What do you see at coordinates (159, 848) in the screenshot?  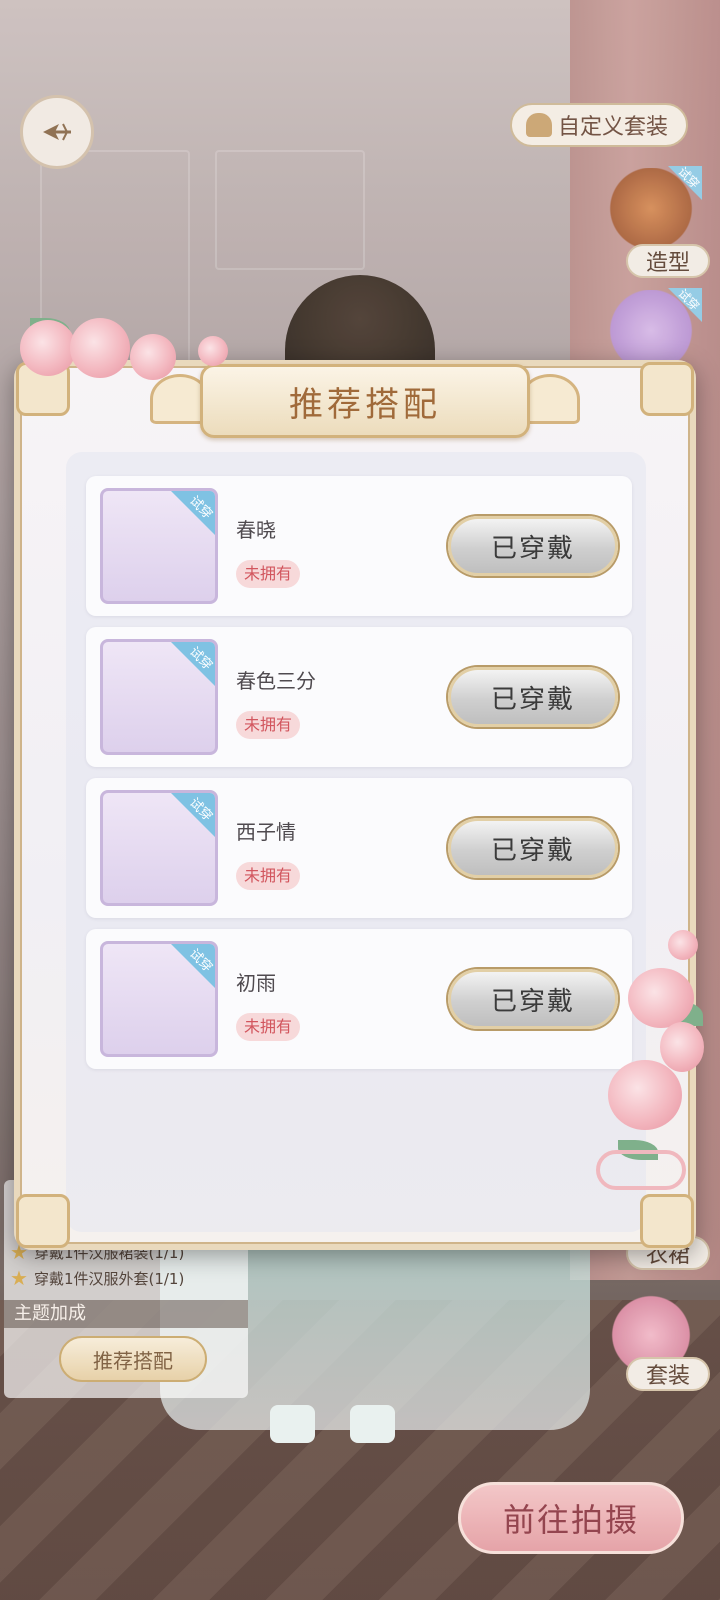 I see `coat-thumbnail: 试穿` at bounding box center [159, 848].